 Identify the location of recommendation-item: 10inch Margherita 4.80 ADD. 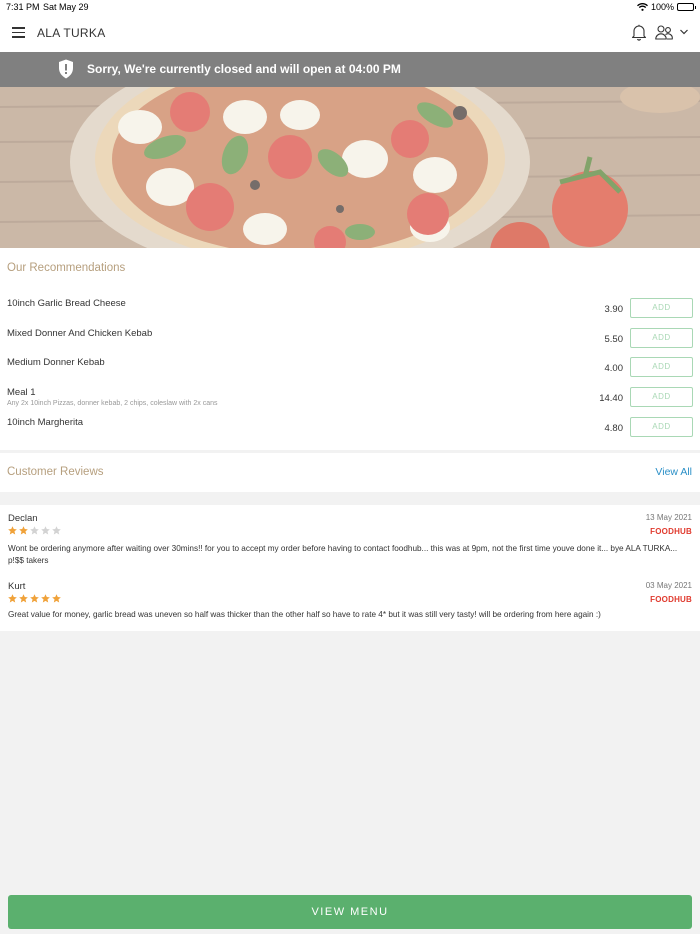
(350, 432).